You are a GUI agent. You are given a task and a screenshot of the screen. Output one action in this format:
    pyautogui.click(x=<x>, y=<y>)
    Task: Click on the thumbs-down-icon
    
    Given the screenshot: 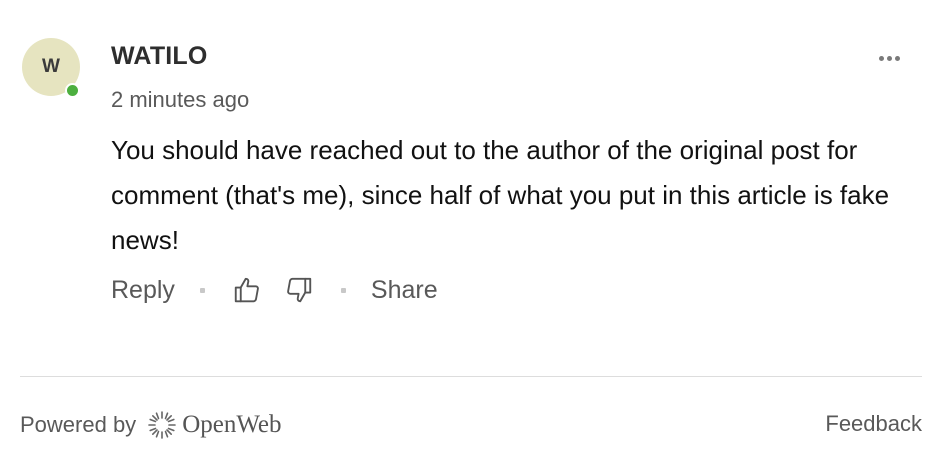 What is the action you would take?
    pyautogui.click(x=299, y=290)
    